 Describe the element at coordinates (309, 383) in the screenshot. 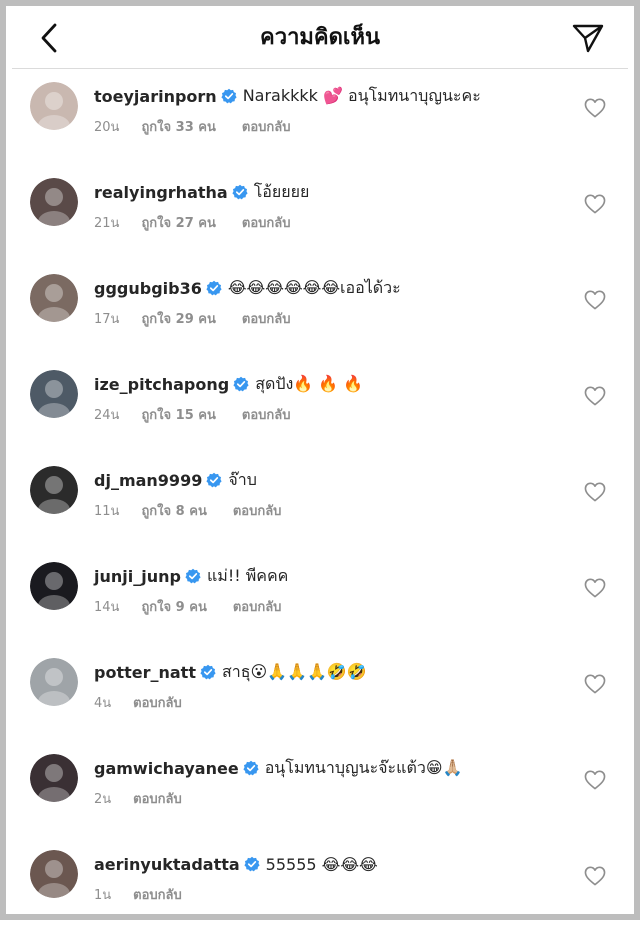

I see `comment-text: สุดปัง🔥 🔥 🔥` at that location.